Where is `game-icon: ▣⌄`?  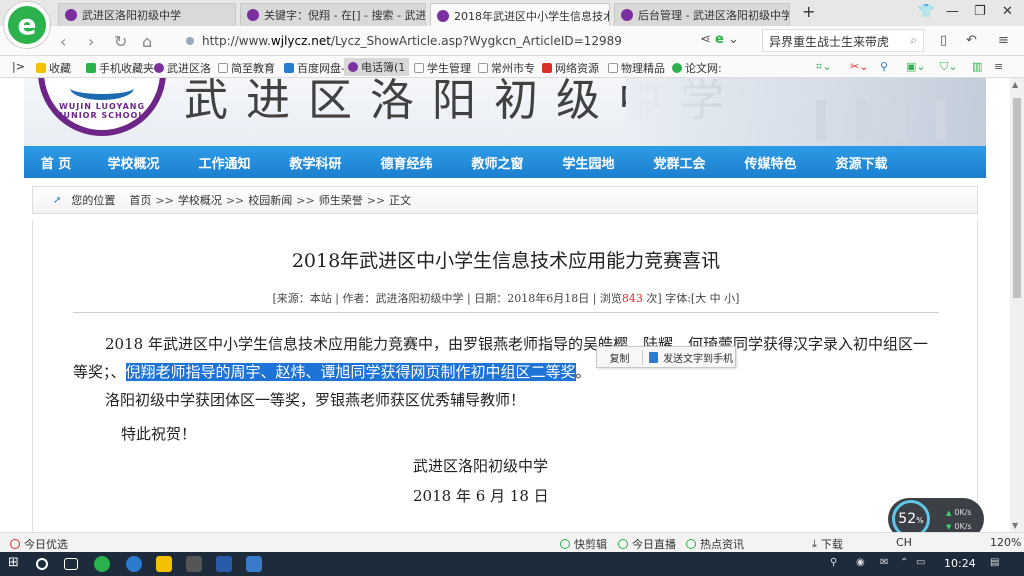 game-icon: ▣⌄ is located at coordinates (916, 66).